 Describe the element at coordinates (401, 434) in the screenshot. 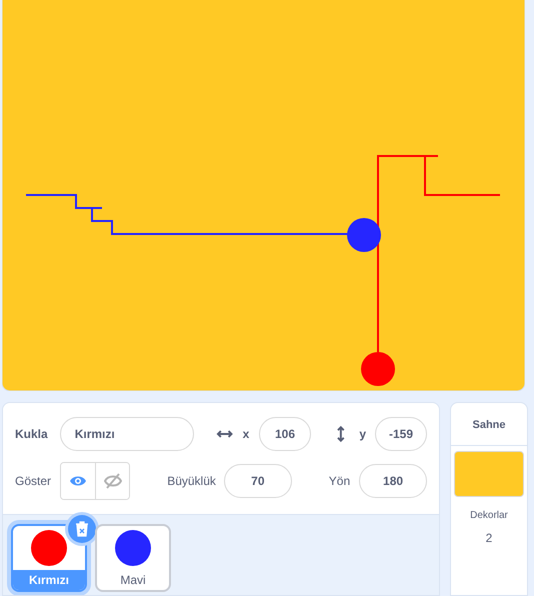

I see `y-field: -159` at that location.